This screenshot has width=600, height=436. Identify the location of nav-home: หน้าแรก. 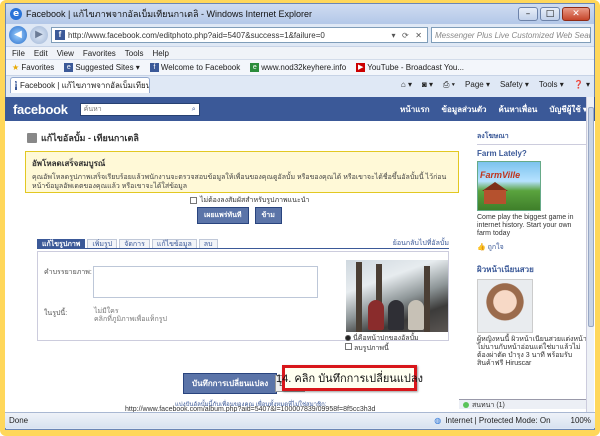
(415, 109).